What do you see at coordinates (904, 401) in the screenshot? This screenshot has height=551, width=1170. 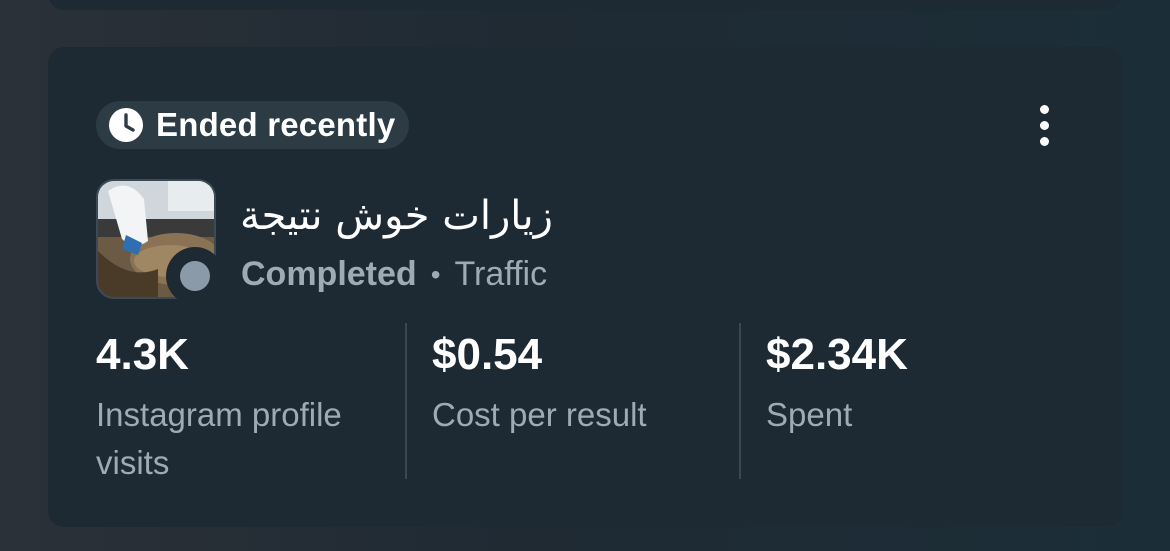 I see `metric-spent: $2.34K Spent` at bounding box center [904, 401].